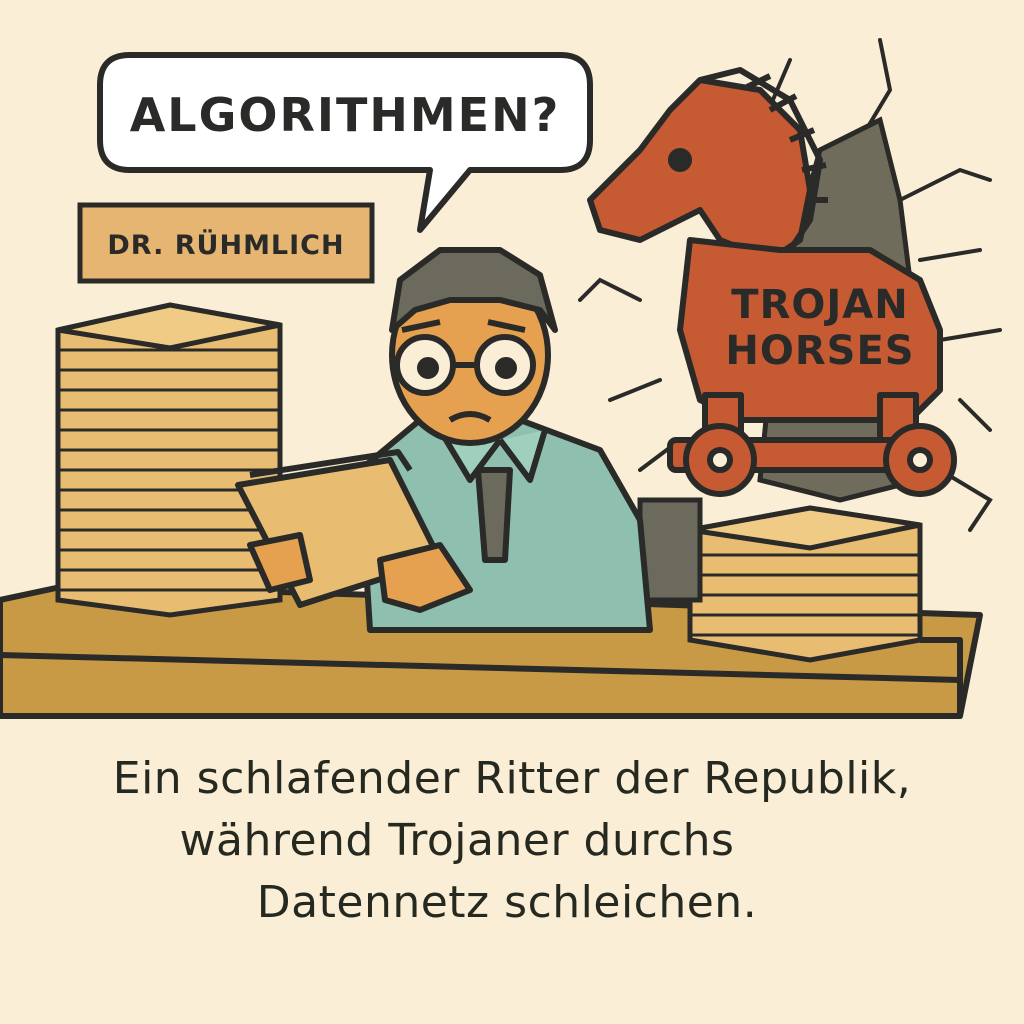  What do you see at coordinates (805, 584) in the screenshot?
I see `paper-stack-right` at bounding box center [805, 584].